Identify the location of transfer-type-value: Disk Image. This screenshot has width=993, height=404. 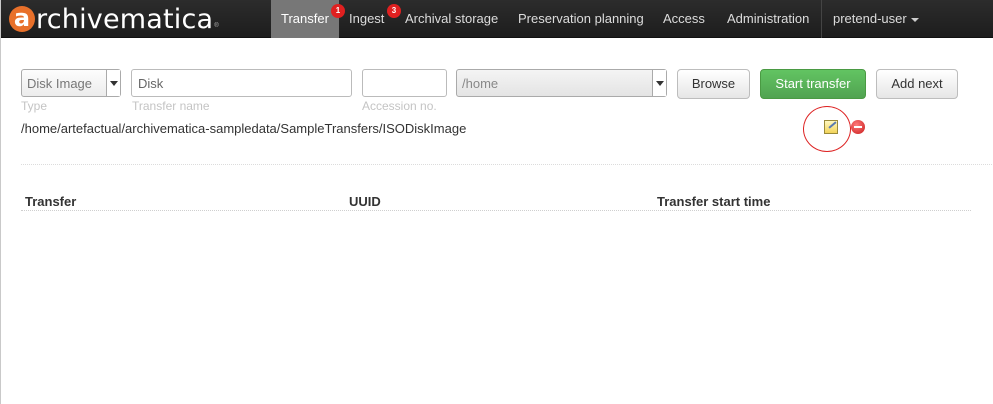
(60, 83).